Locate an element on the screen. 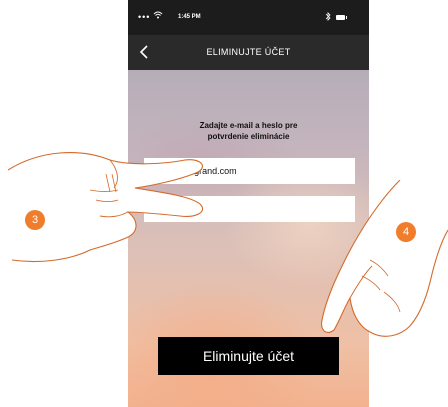 Image resolution: width=448 pixels, height=407 pixels. status-time: 1:45 PM is located at coordinates (189, 17).